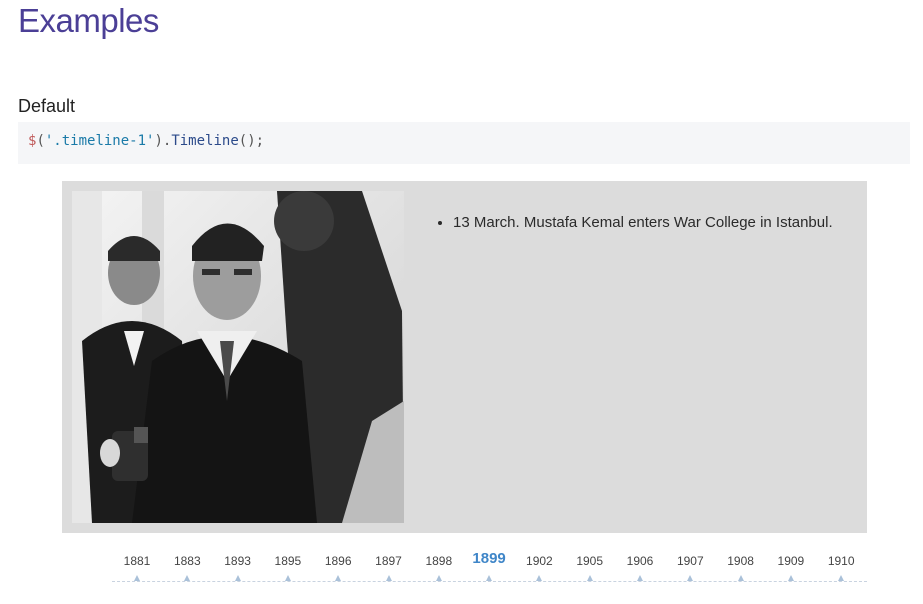  What do you see at coordinates (489, 581) in the screenshot?
I see `timeline-axis-line` at bounding box center [489, 581].